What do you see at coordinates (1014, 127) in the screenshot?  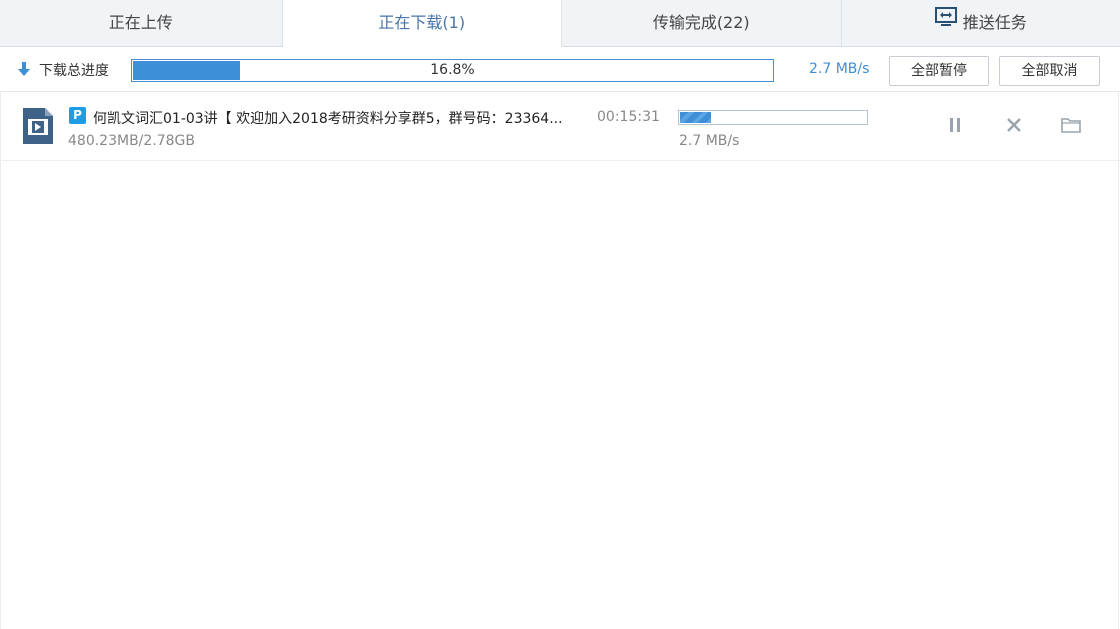 I see `close-icon` at bounding box center [1014, 127].